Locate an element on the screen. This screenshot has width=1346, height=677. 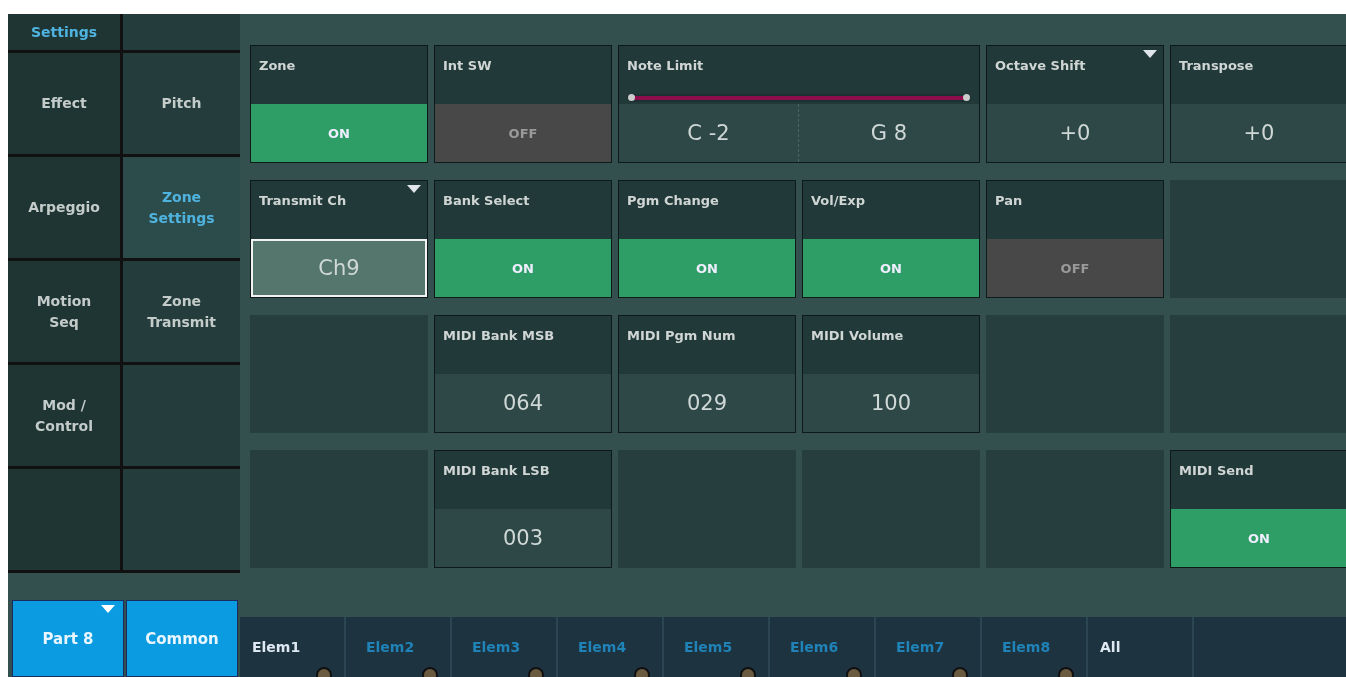
parameter-label: Note Limit is located at coordinates (799, 75).